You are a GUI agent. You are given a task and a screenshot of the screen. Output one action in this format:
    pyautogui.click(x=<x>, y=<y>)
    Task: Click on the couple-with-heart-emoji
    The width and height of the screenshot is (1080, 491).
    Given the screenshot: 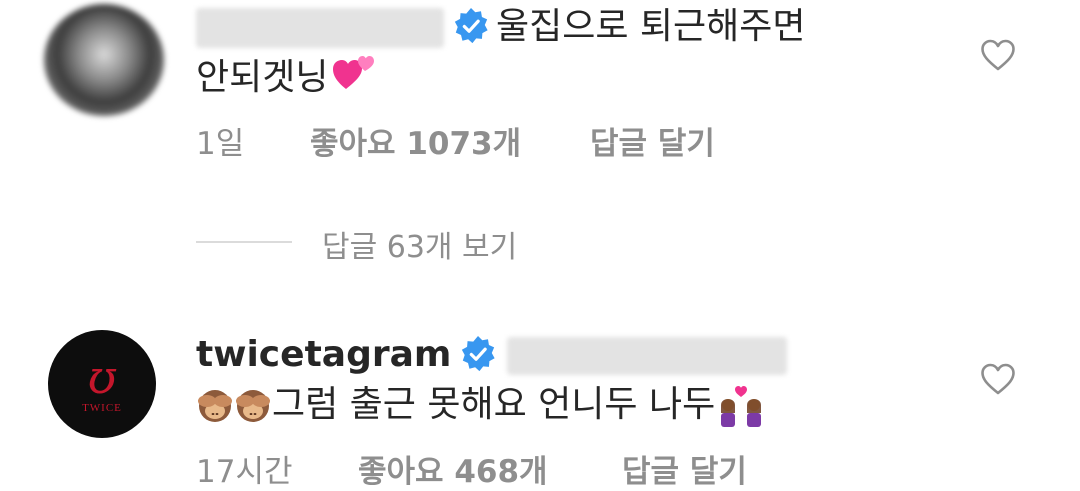 What is the action you would take?
    pyautogui.click(x=741, y=406)
    